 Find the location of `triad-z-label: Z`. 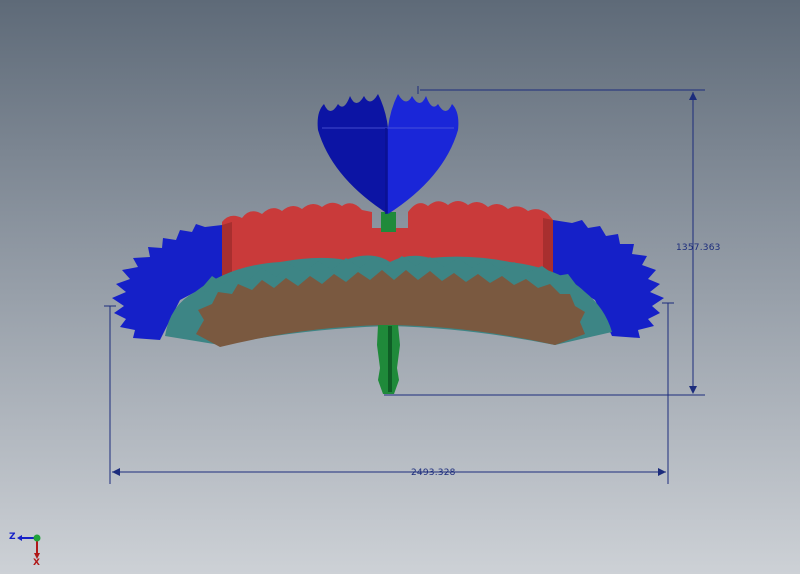

triad-z-label: Z is located at coordinates (12, 537).